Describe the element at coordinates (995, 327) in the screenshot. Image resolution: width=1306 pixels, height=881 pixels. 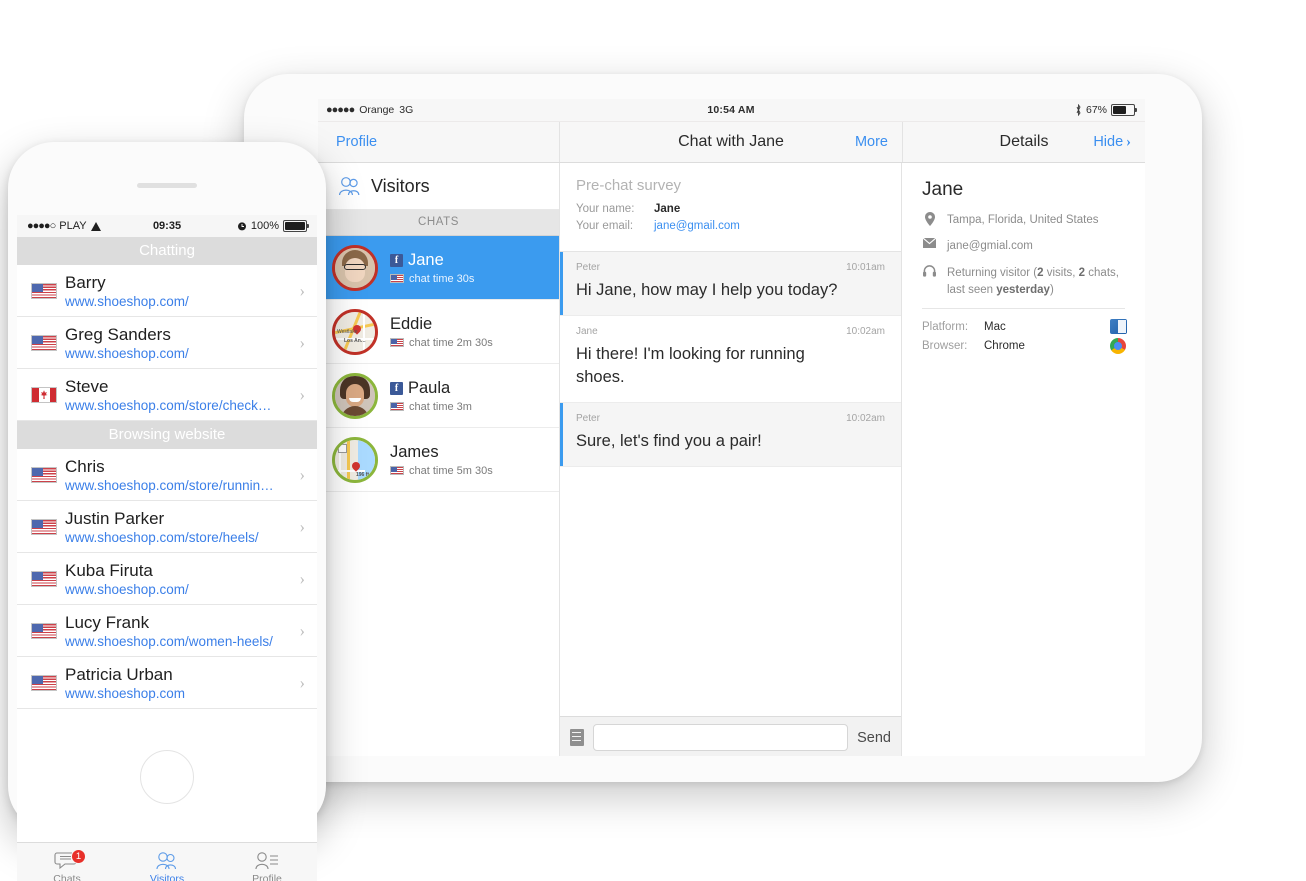
I see `platform-value: Mac` at that location.